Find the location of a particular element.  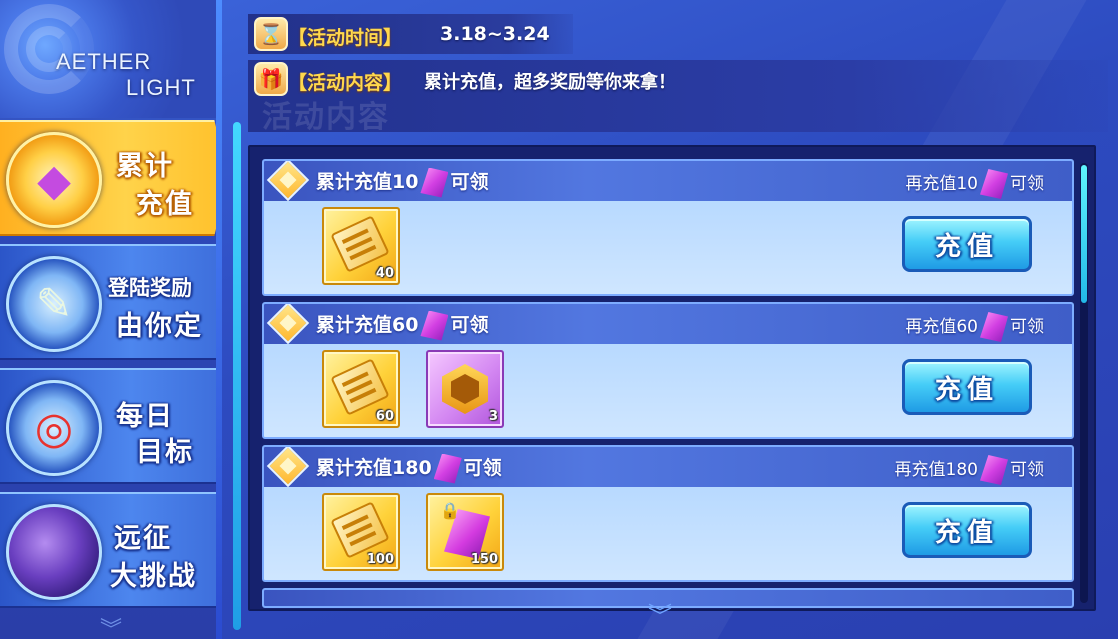

reward-title-text: 累计充值180 is located at coordinates (374, 468).